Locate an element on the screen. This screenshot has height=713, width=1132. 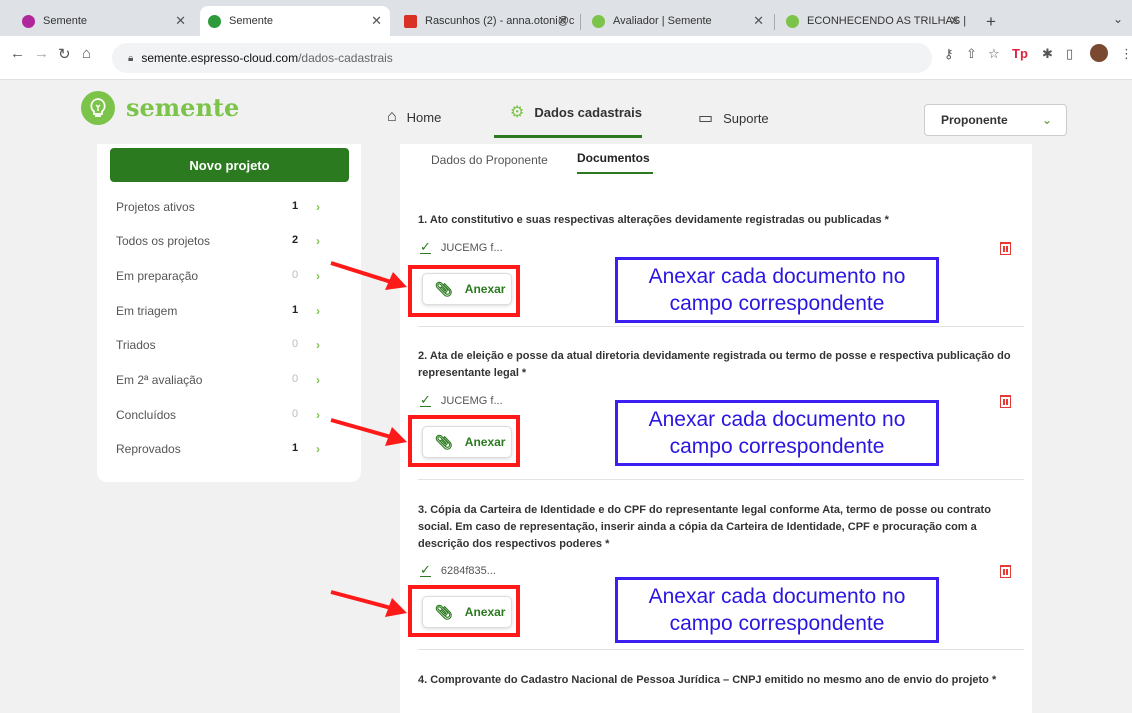
tab-title: Semente is located at coordinates (65, 21).